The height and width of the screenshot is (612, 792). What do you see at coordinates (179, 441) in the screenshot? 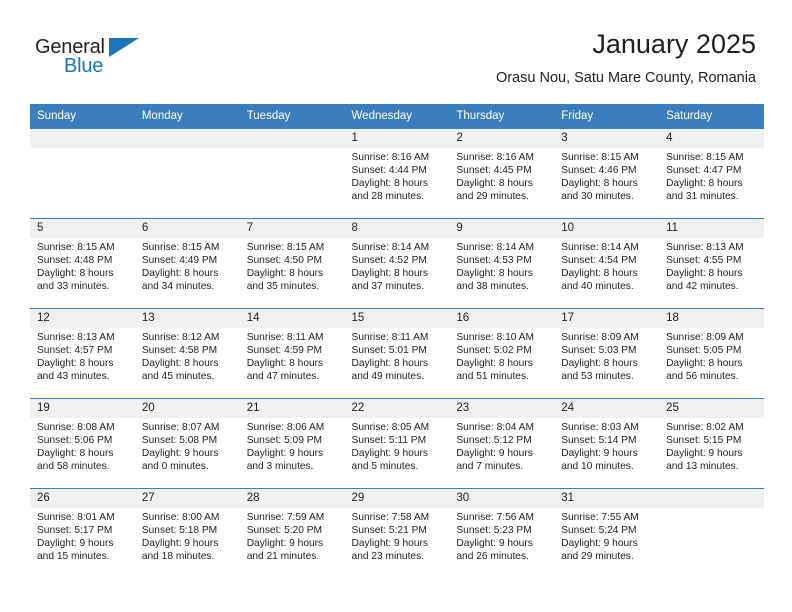
I see `sunset-time: Sunset: 5:08 PM` at bounding box center [179, 441].